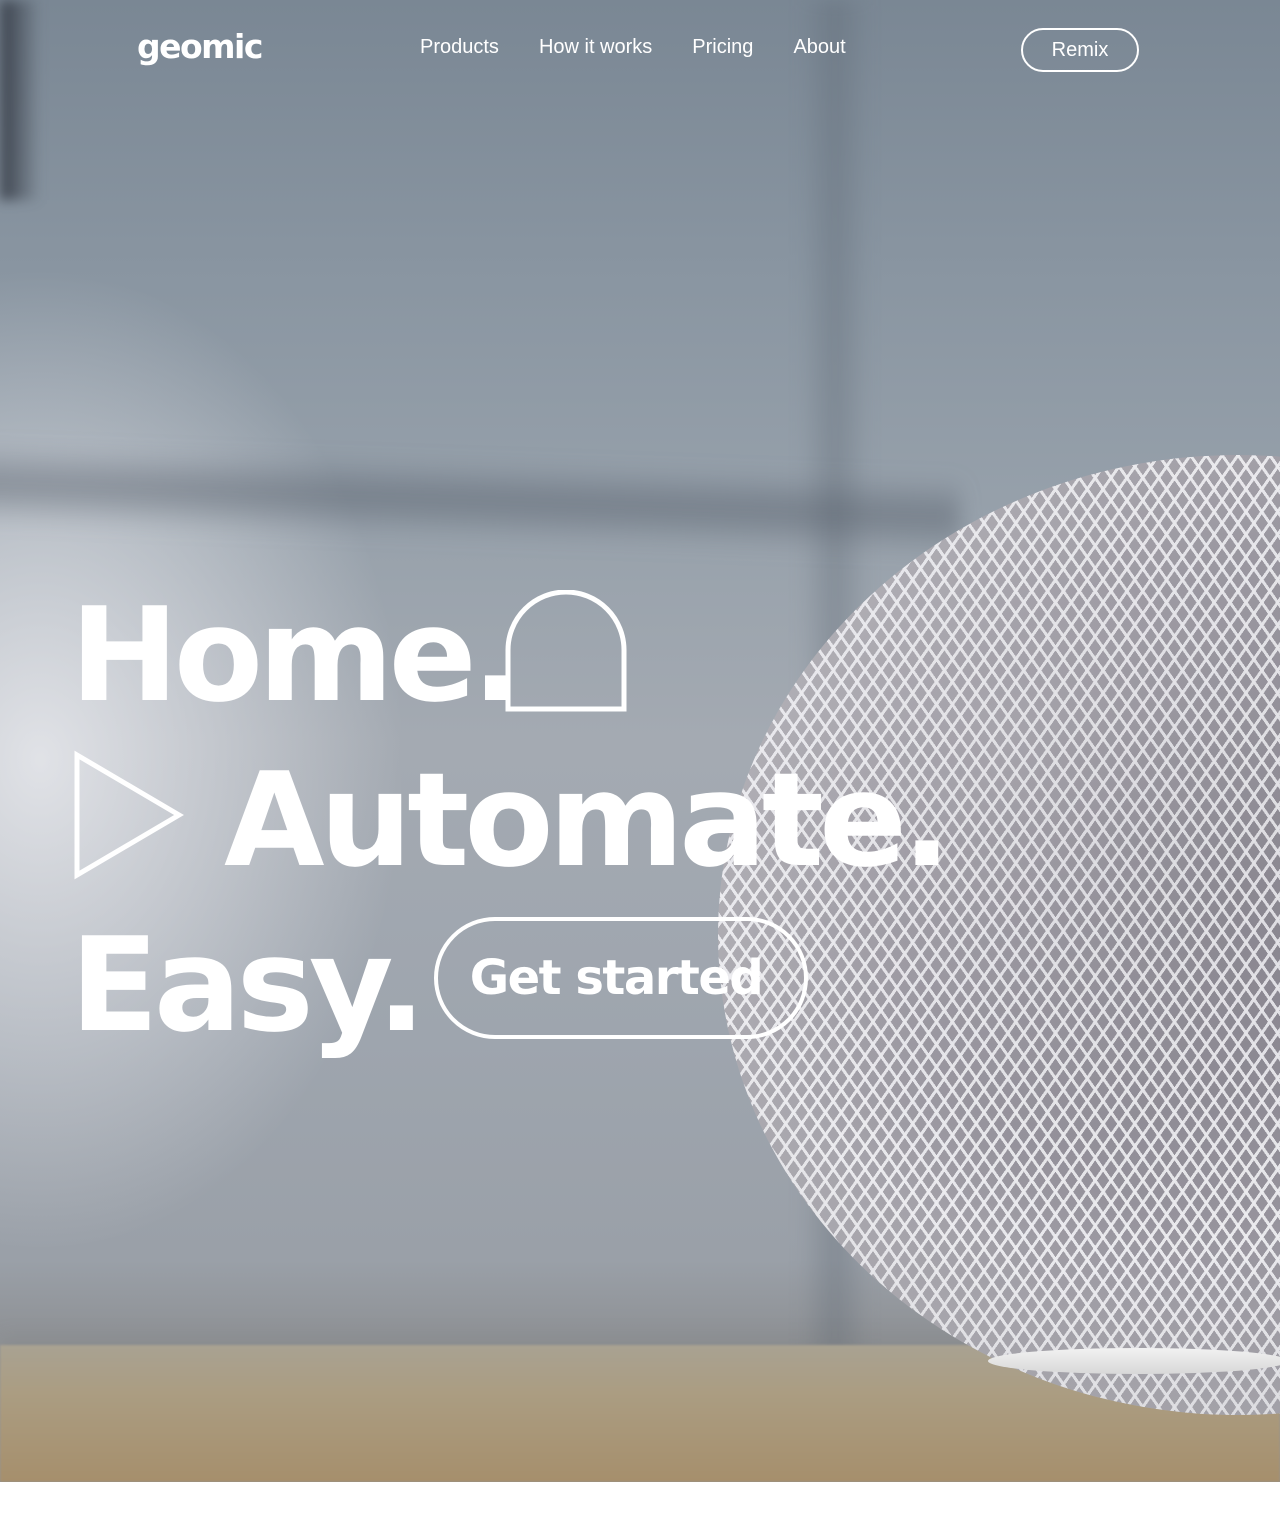 This screenshot has height=1536, width=1280. I want to click on nav-link-about: About, so click(819, 47).